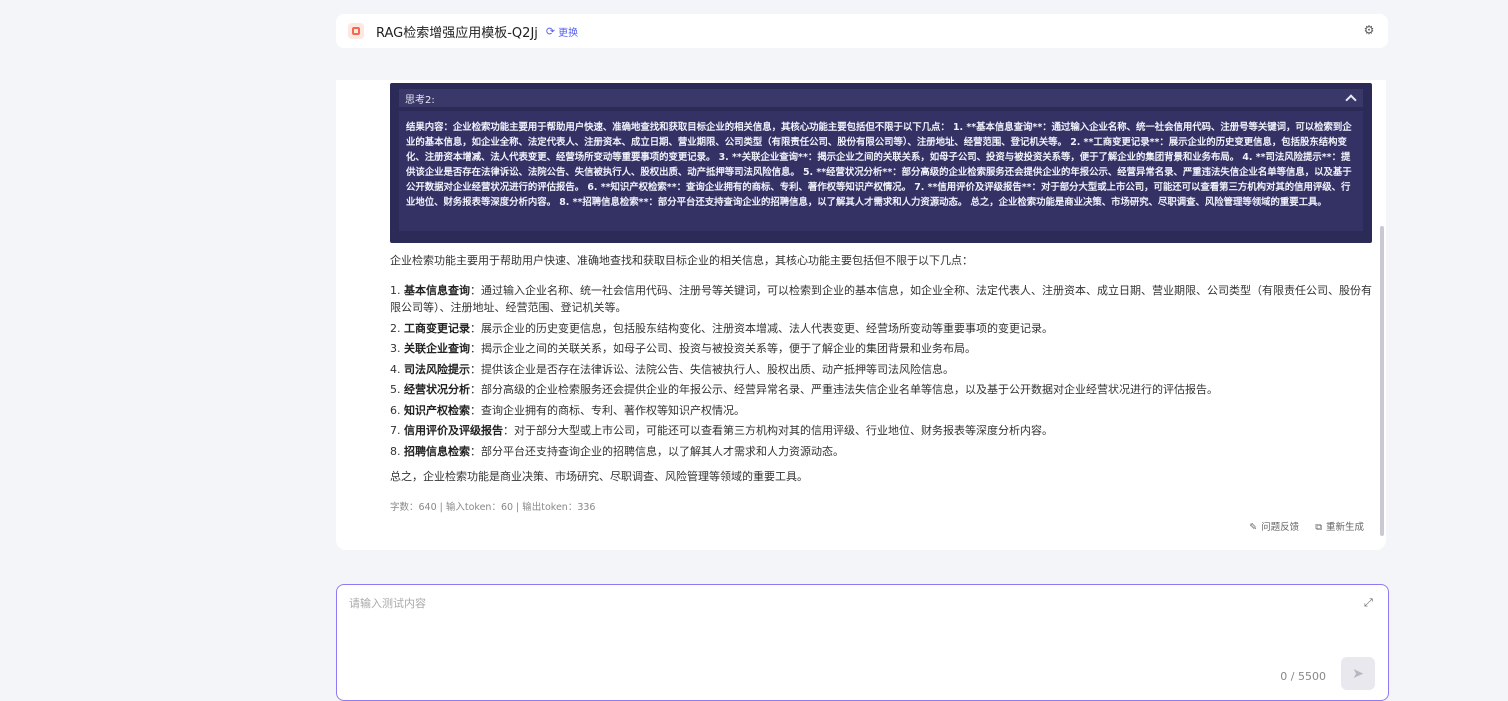 Image resolution: width=1508 pixels, height=701 pixels. Describe the element at coordinates (437, 290) in the screenshot. I see `list-item-title: 基本信息查询` at that location.